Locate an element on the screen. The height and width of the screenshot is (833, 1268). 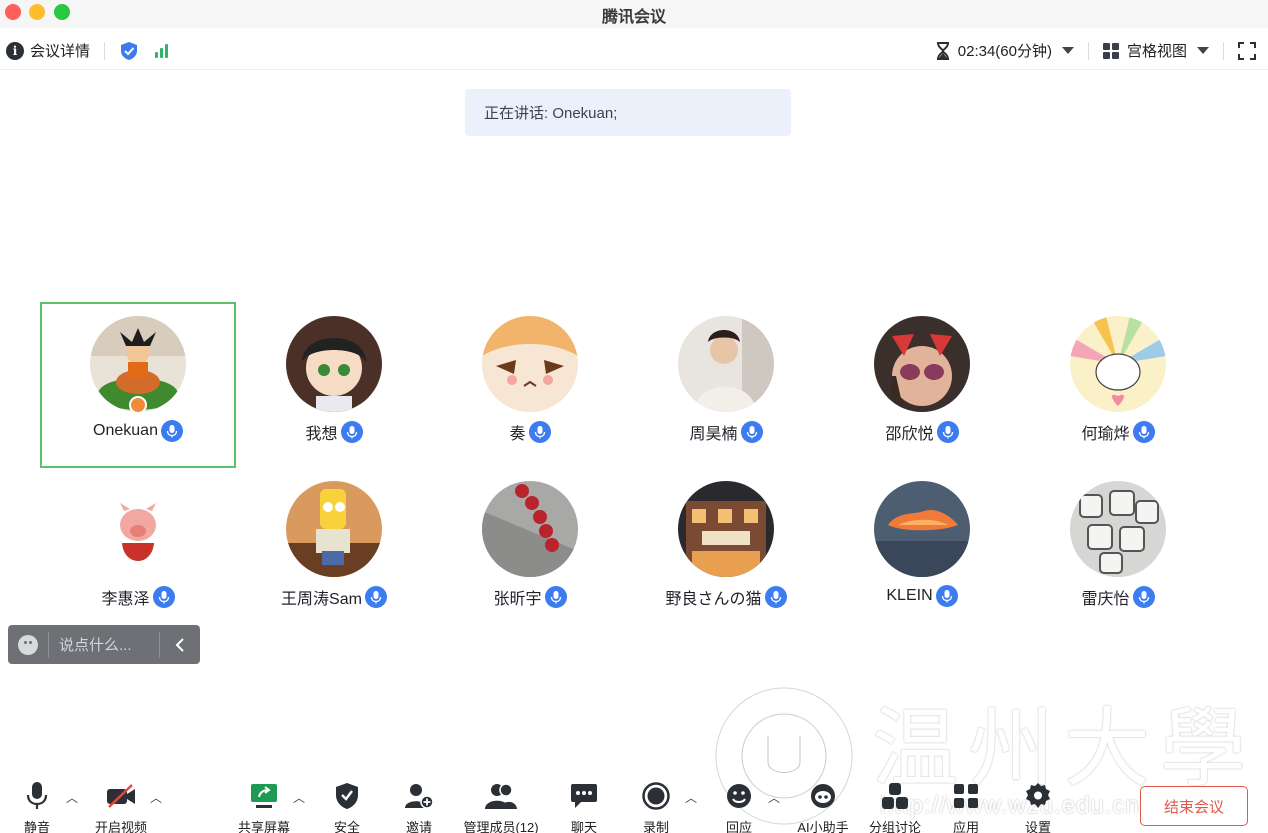
ai-assistant-label: AI小助手 is located at coordinates (823, 826).